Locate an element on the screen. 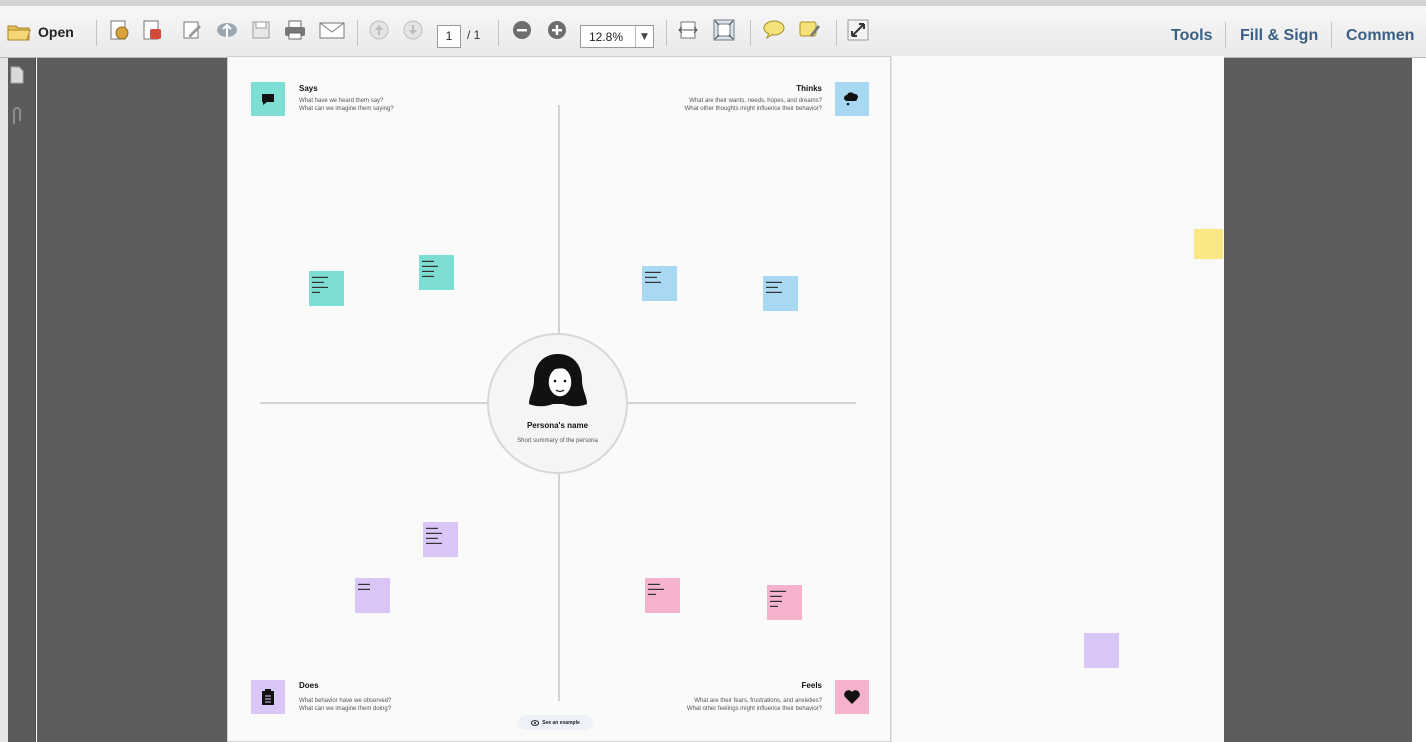  save-icon is located at coordinates (261, 30).